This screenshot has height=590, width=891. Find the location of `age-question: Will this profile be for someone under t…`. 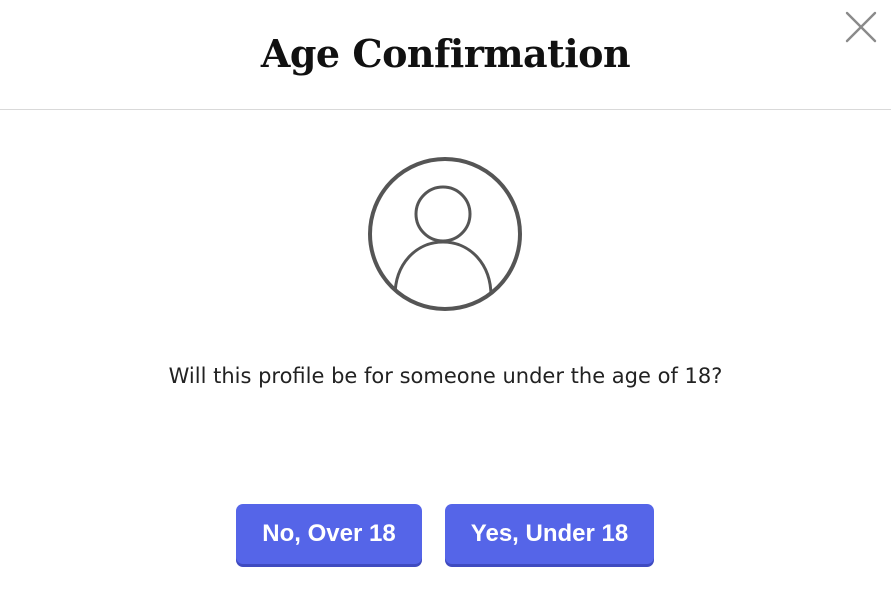

age-question: Will this profile be for someone under t… is located at coordinates (445, 376).